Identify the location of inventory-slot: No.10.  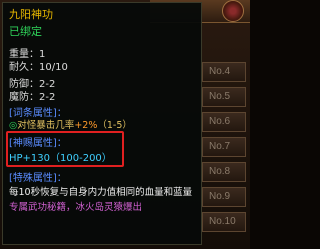
(224, 222).